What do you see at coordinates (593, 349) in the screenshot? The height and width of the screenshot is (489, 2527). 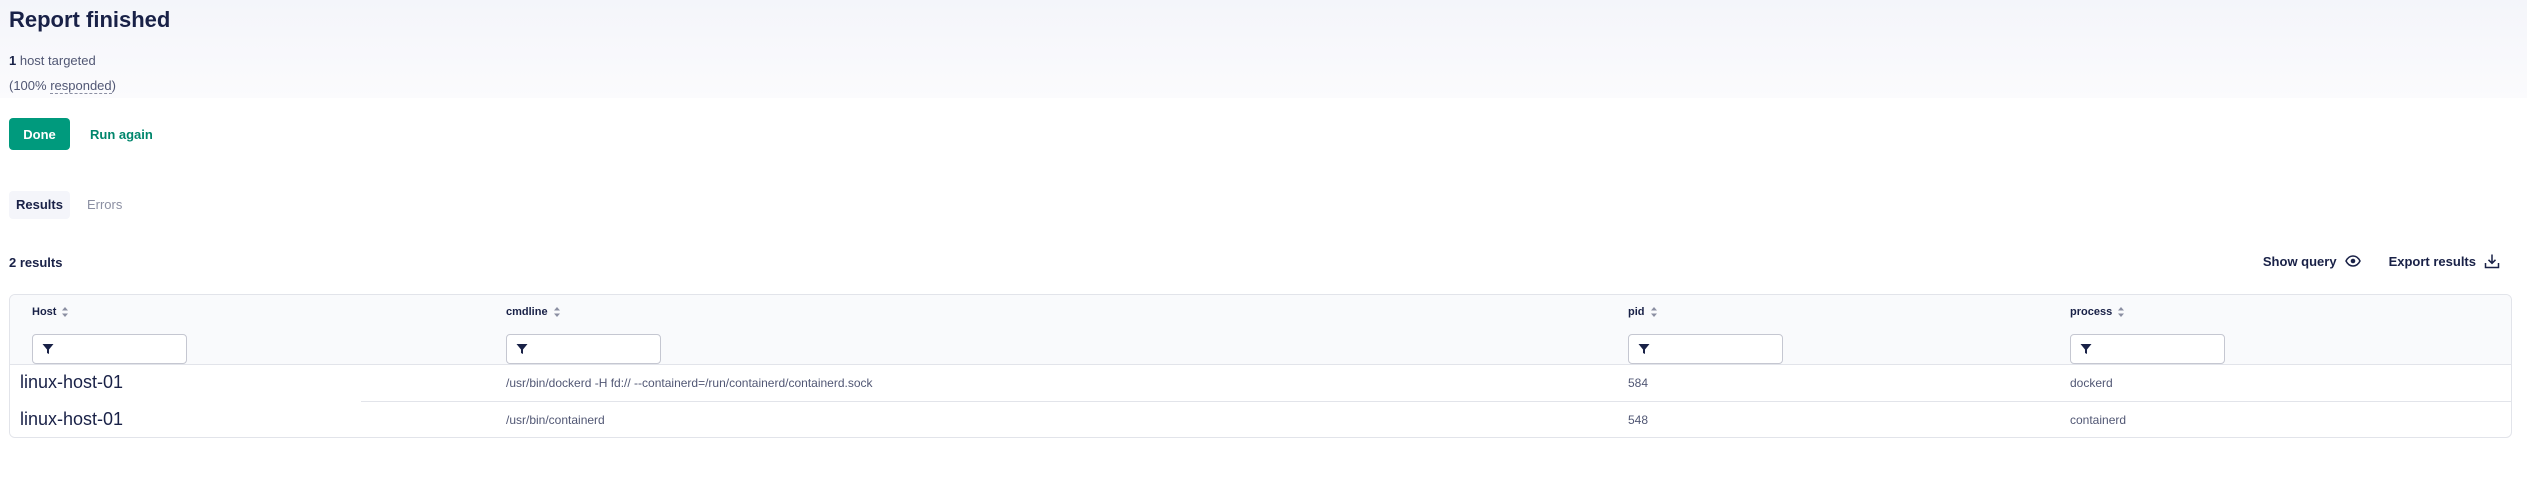 I see `cmdline-filter-input` at bounding box center [593, 349].